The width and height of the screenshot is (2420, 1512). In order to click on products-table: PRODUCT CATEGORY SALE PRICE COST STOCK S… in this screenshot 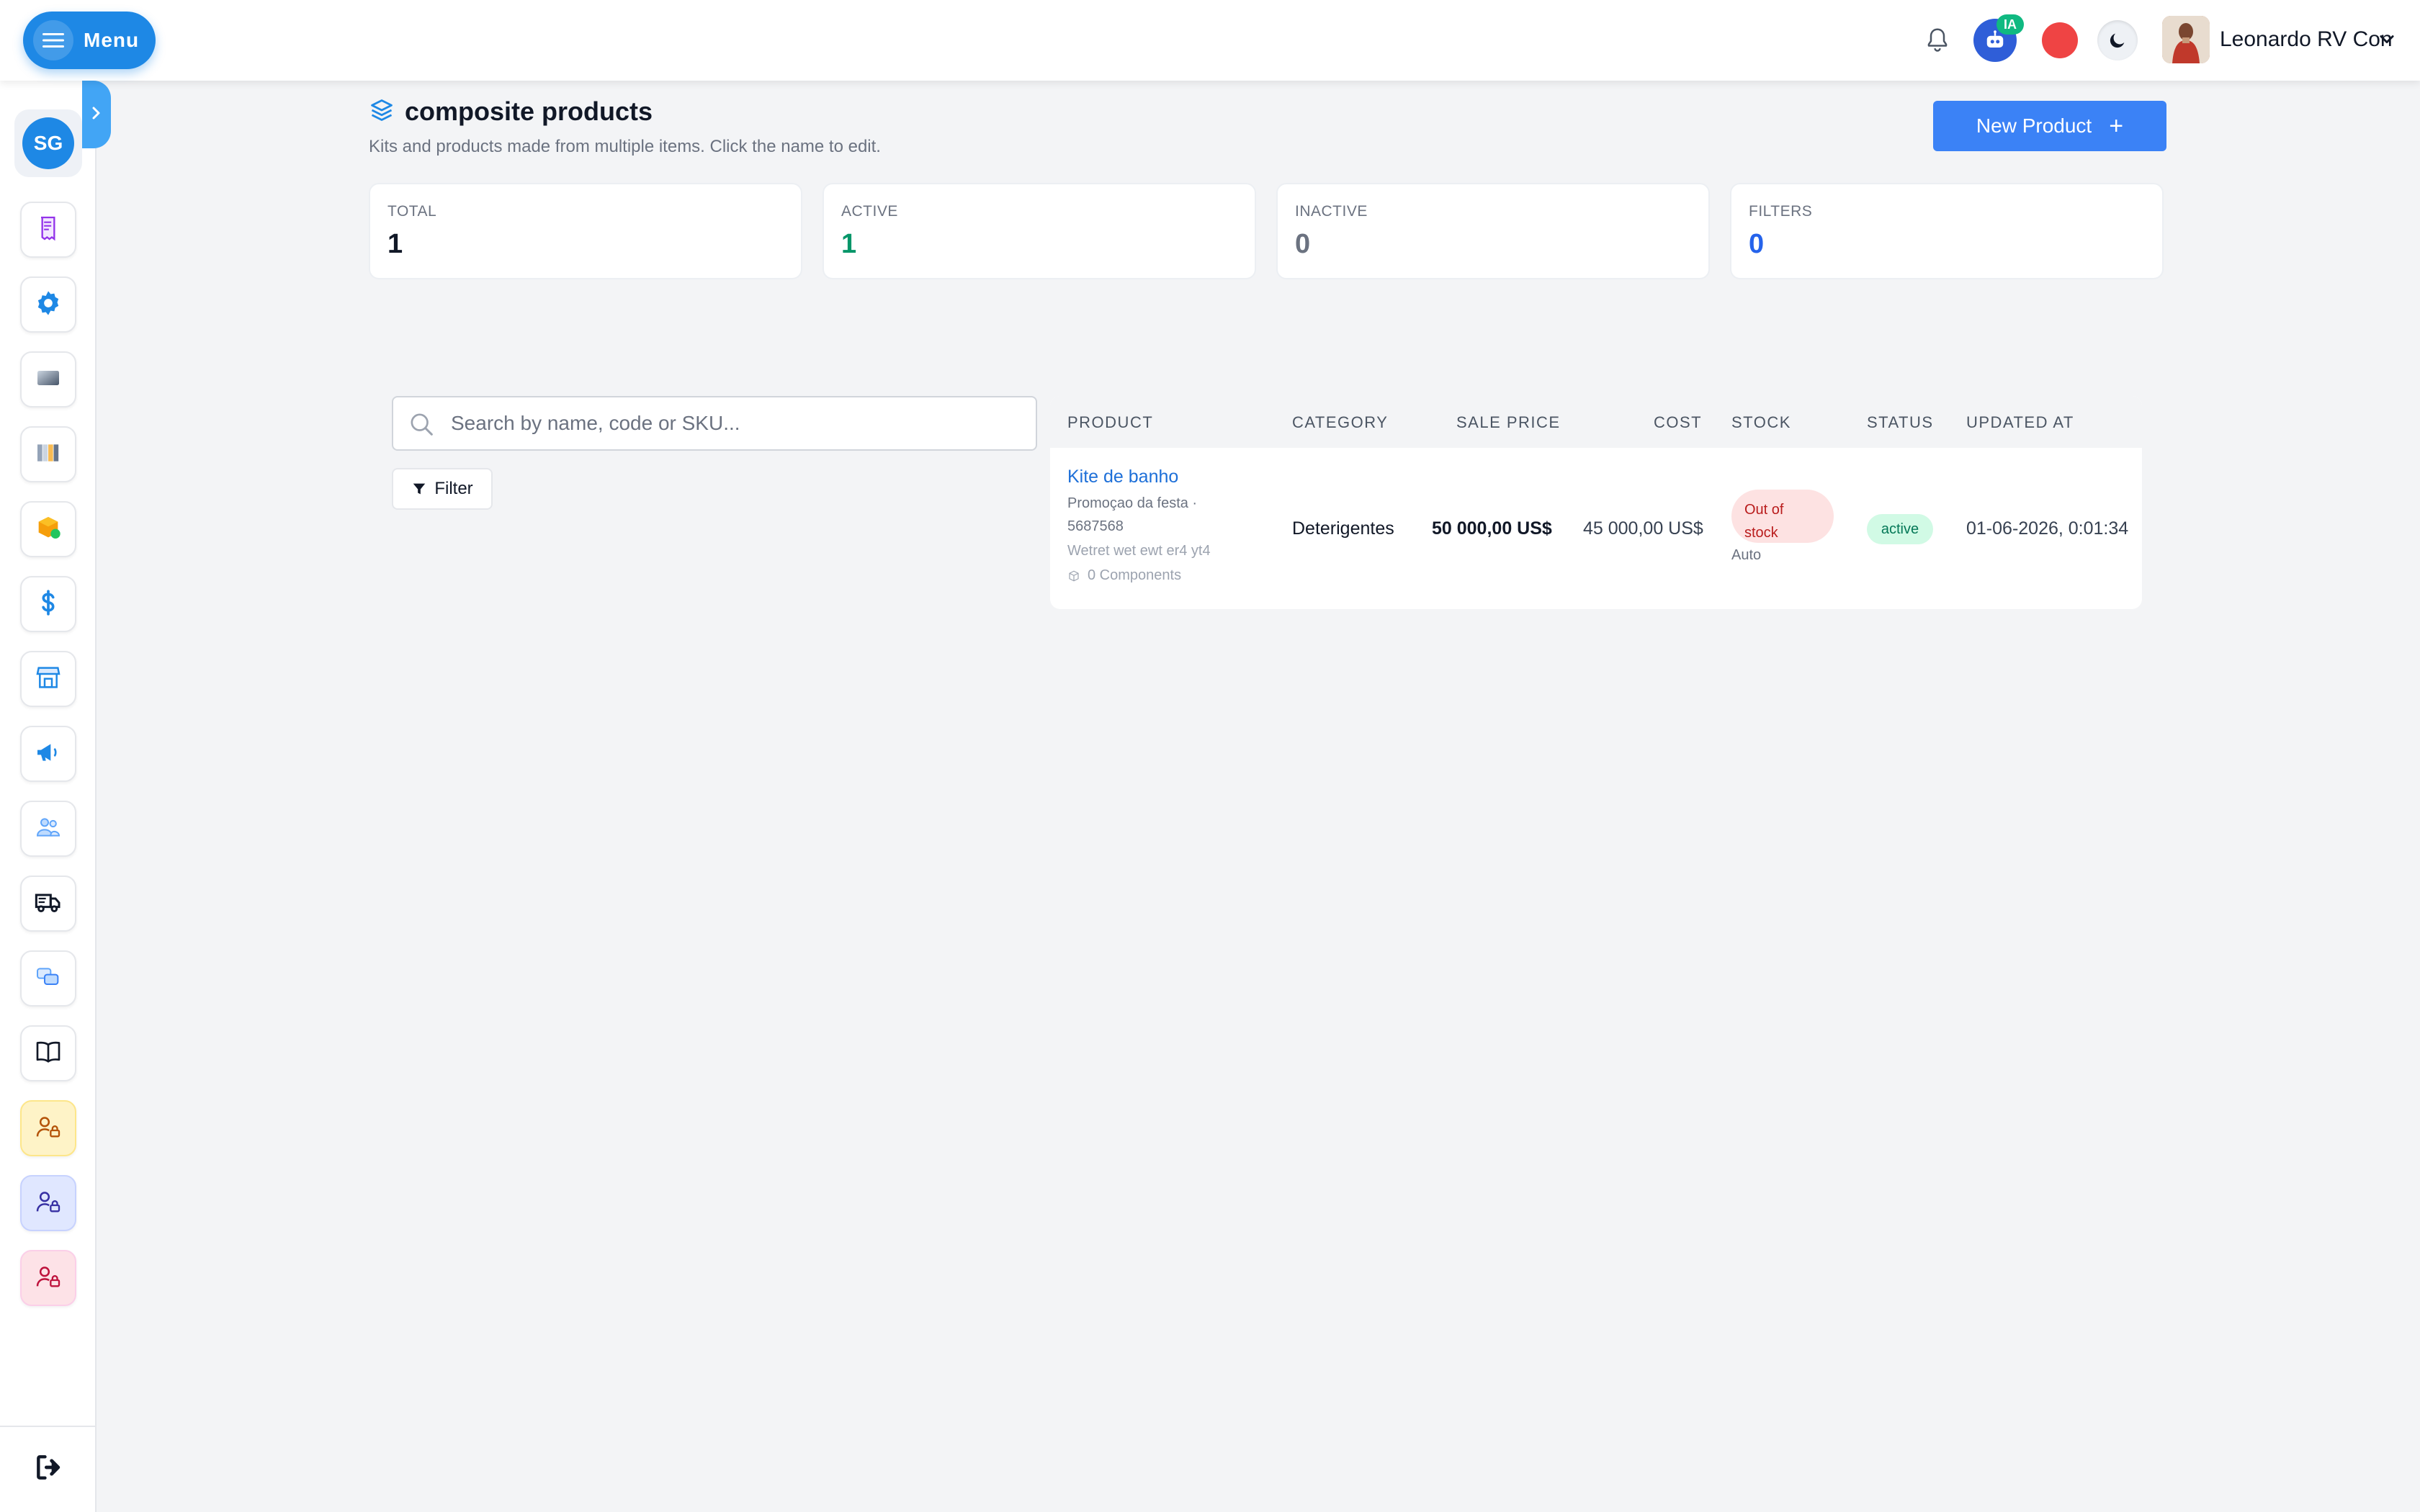, I will do `click(1596, 502)`.